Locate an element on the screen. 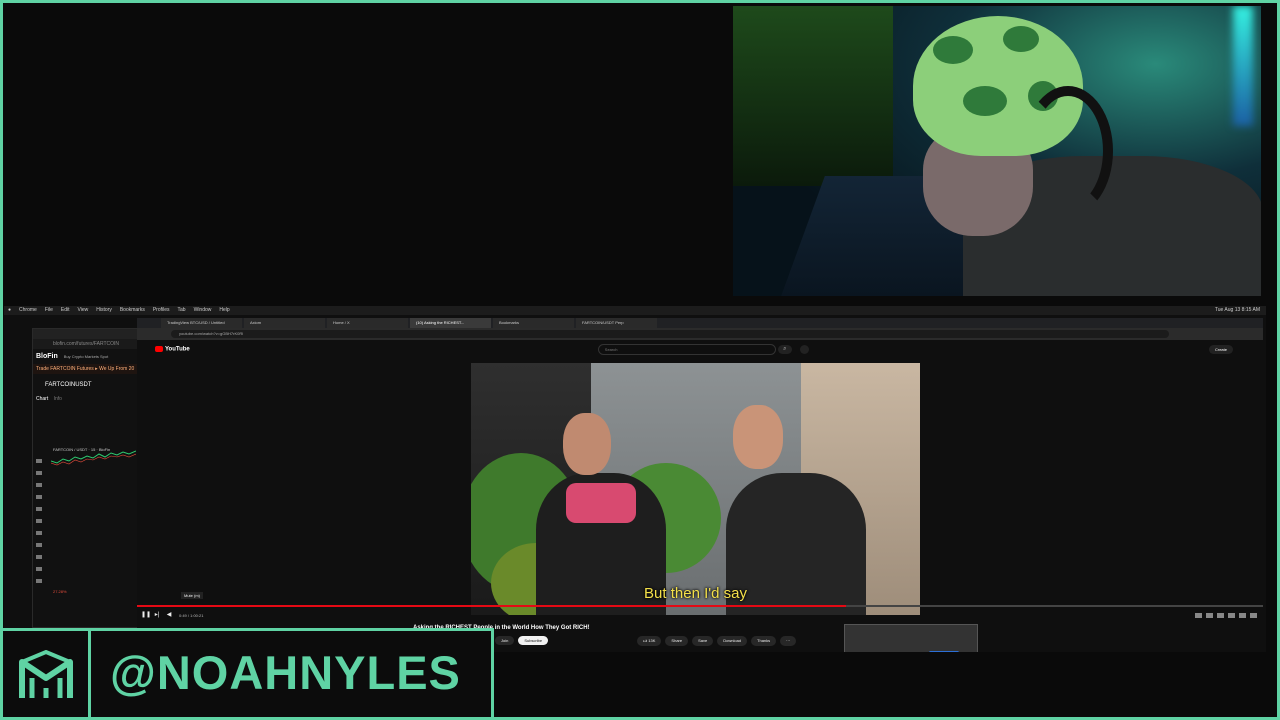 The height and width of the screenshot is (720, 1280). menu-item-view: View is located at coordinates (83, 310).